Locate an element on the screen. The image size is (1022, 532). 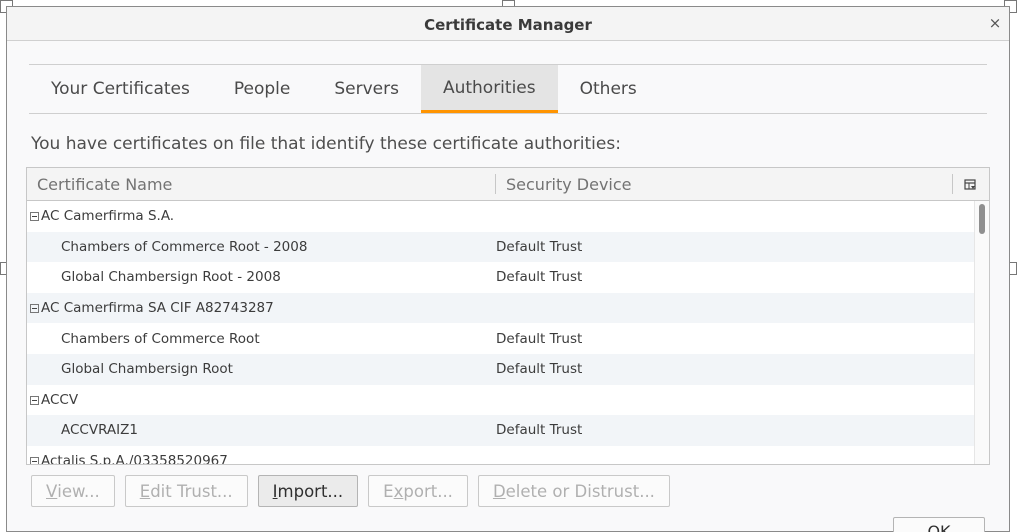
vertical-scrollbar is located at coordinates (981, 332).